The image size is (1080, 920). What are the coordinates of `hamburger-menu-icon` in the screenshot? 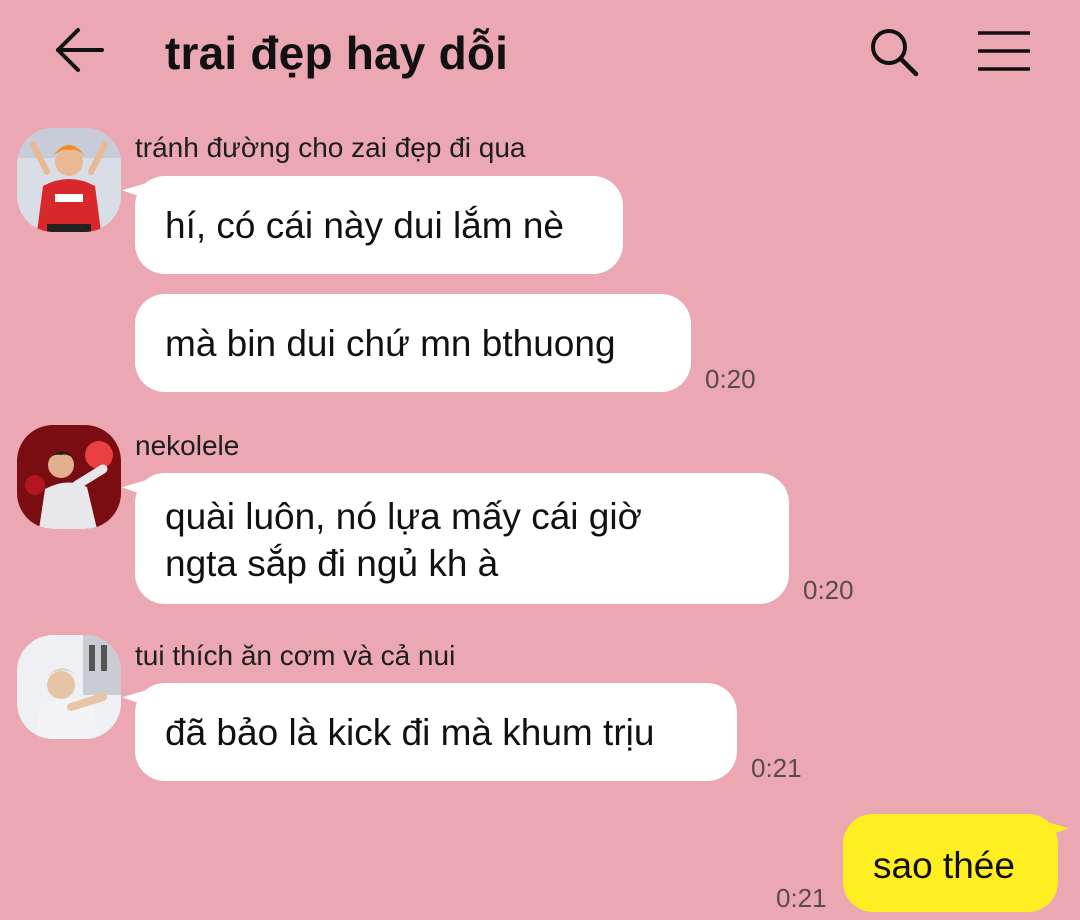 It's located at (1004, 51).